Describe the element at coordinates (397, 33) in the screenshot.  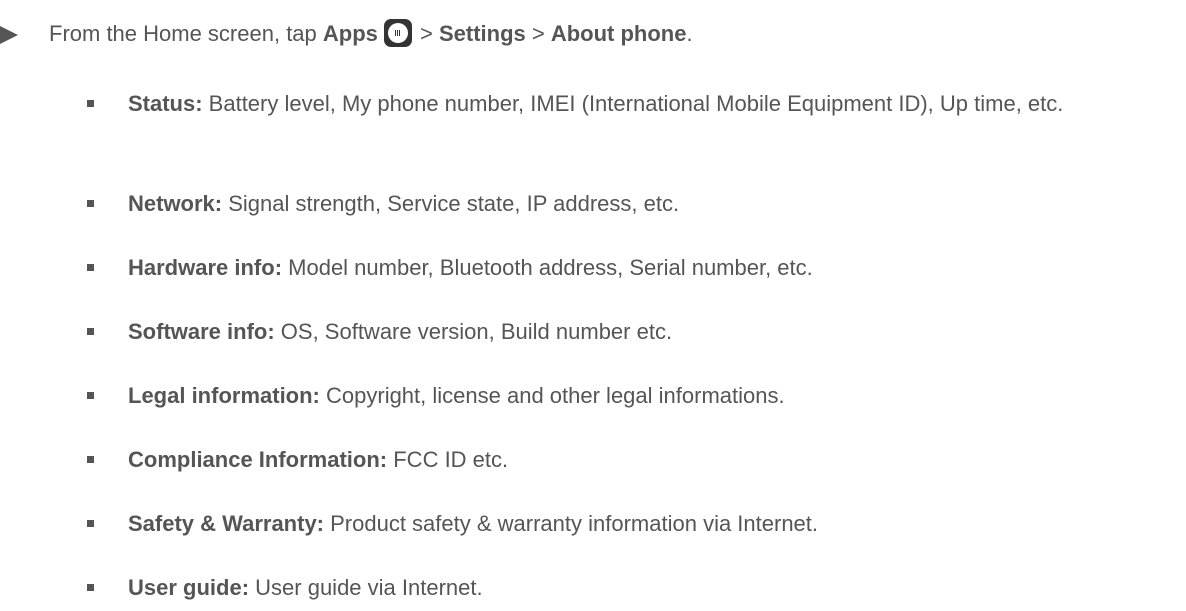
I see `apps-grid-icon` at that location.